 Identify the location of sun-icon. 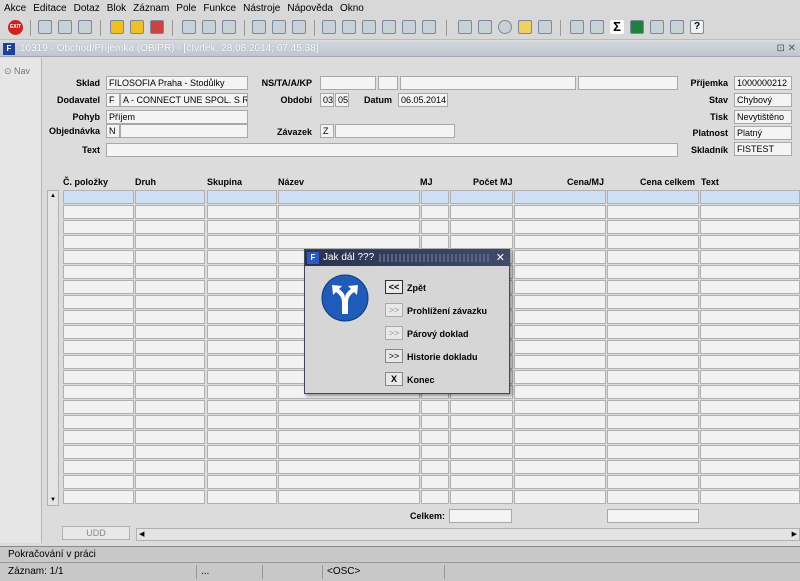
(525, 27).